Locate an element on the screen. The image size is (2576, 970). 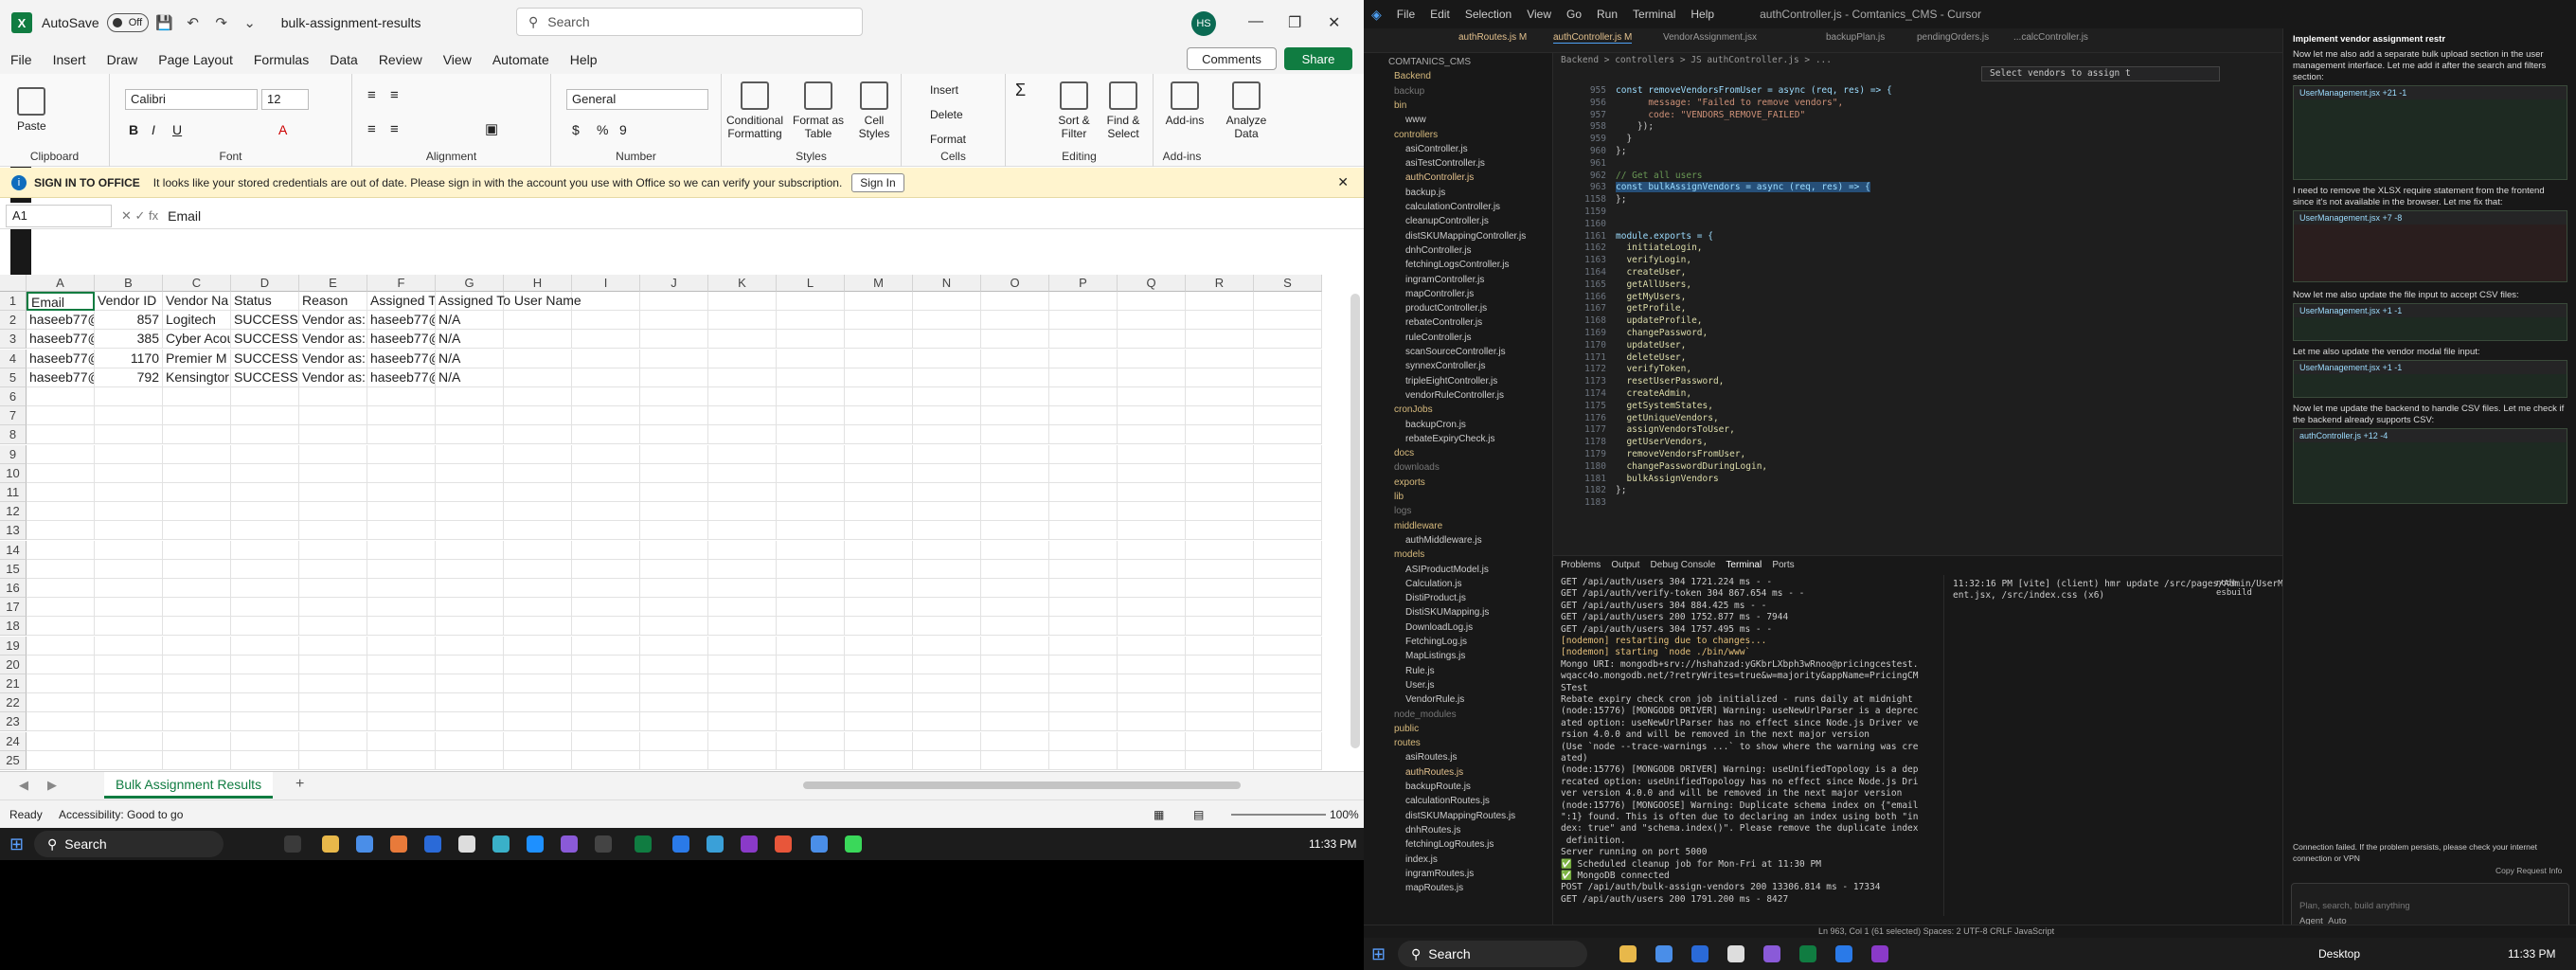
cell: haseeb77@ is located at coordinates (401, 321).